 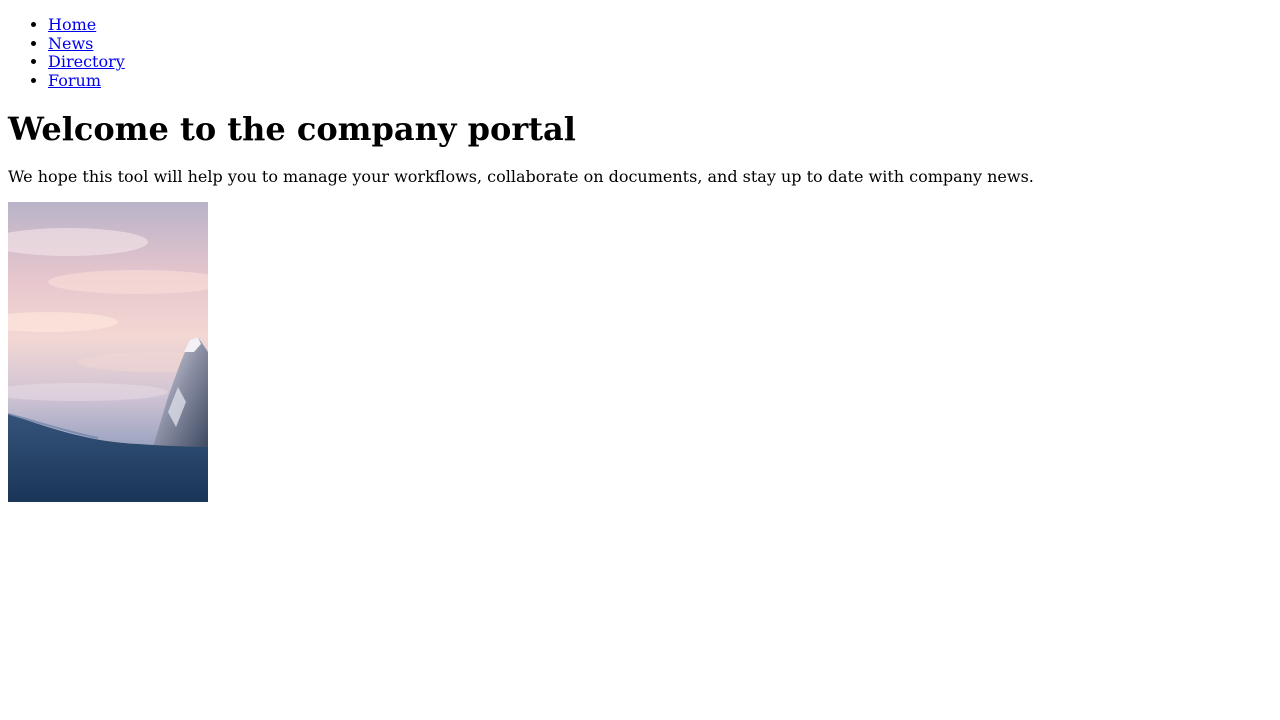 What do you see at coordinates (660, 62) in the screenshot?
I see `nav-item-directory: Directory` at bounding box center [660, 62].